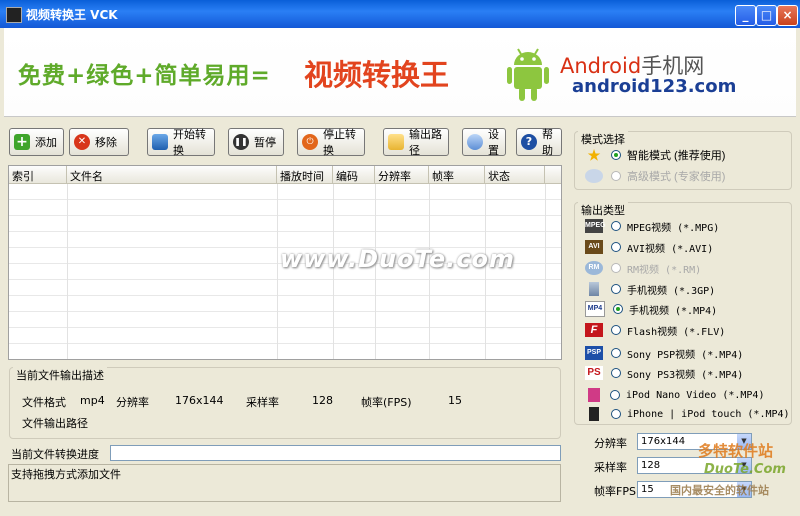  What do you see at coordinates (528, 74) in the screenshot?
I see `android-robot-icon` at bounding box center [528, 74].